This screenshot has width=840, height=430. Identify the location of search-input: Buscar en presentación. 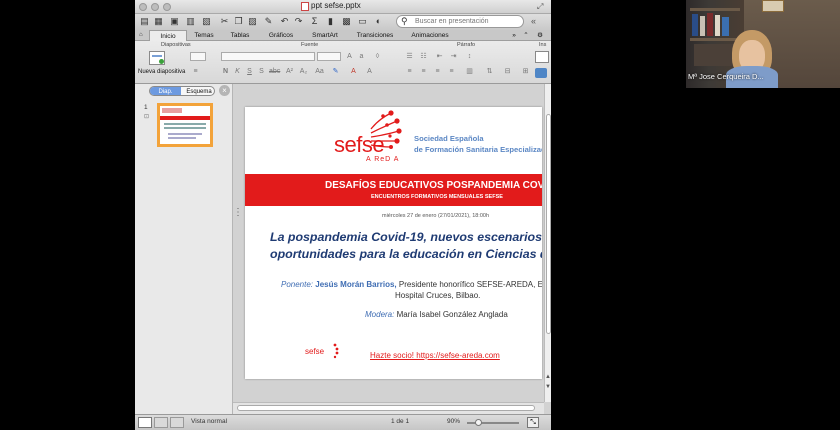
(460, 21).